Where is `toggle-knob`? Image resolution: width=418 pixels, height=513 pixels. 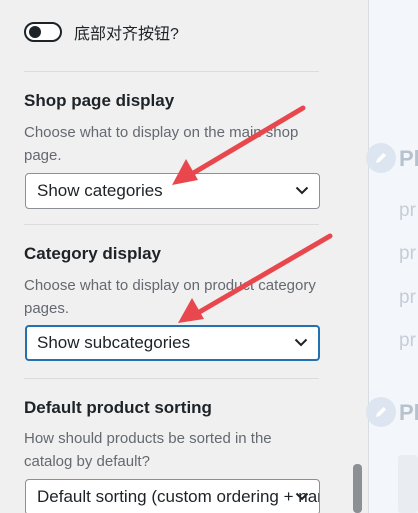
toggle-knob is located at coordinates (35, 32).